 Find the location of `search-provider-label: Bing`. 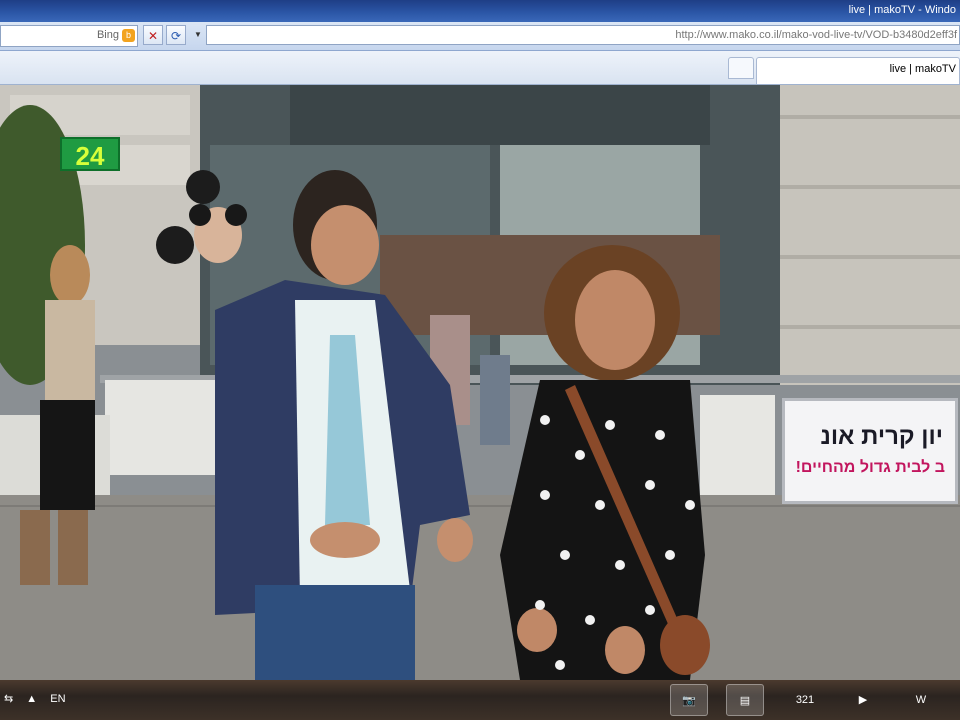

search-provider-label: Bing is located at coordinates (107, 35).